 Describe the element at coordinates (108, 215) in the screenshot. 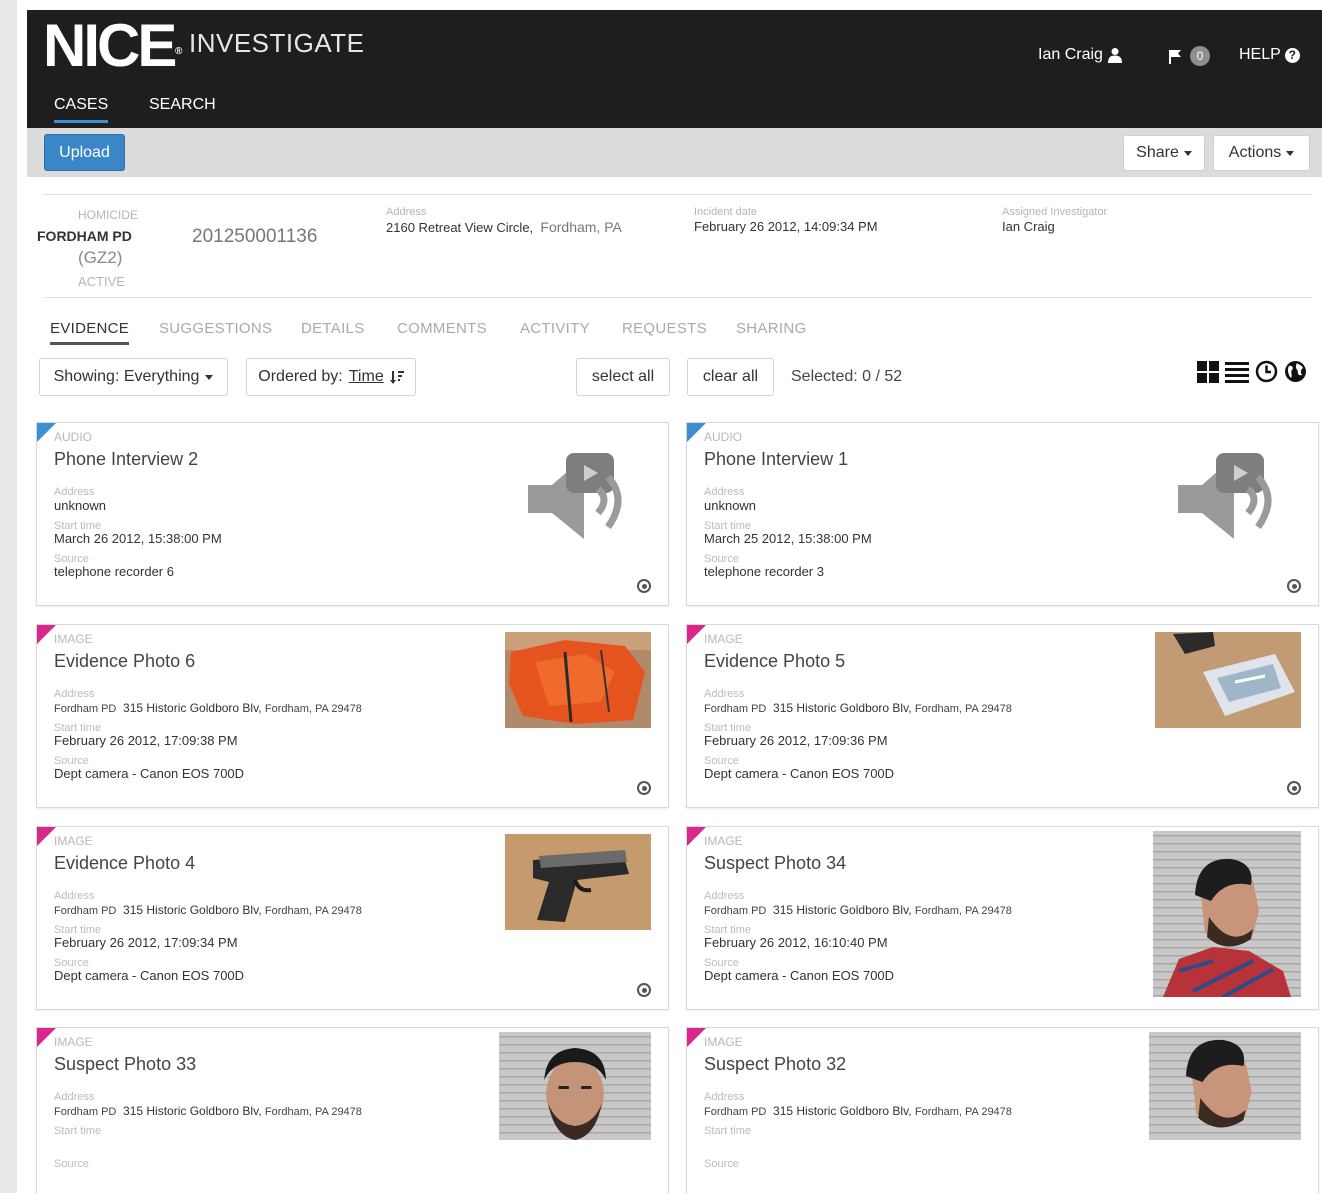

I see `case-type: HOMICIDE` at that location.